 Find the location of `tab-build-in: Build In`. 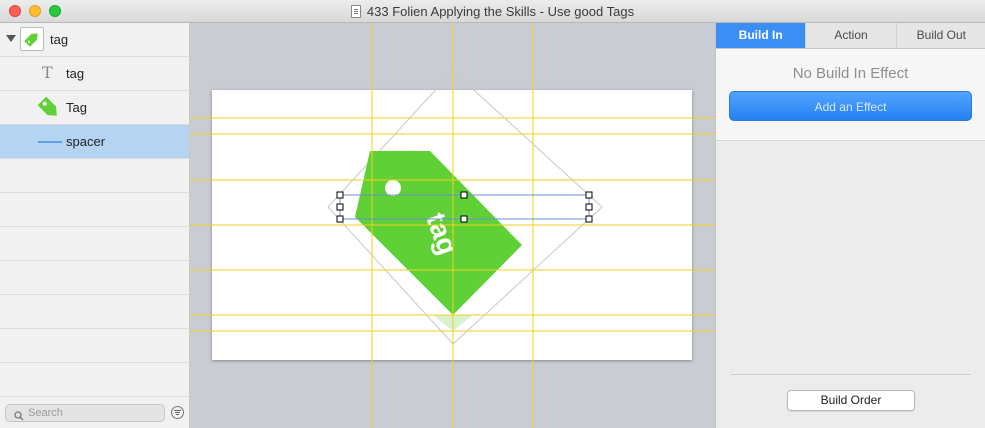

tab-build-in: Build In is located at coordinates (761, 35).